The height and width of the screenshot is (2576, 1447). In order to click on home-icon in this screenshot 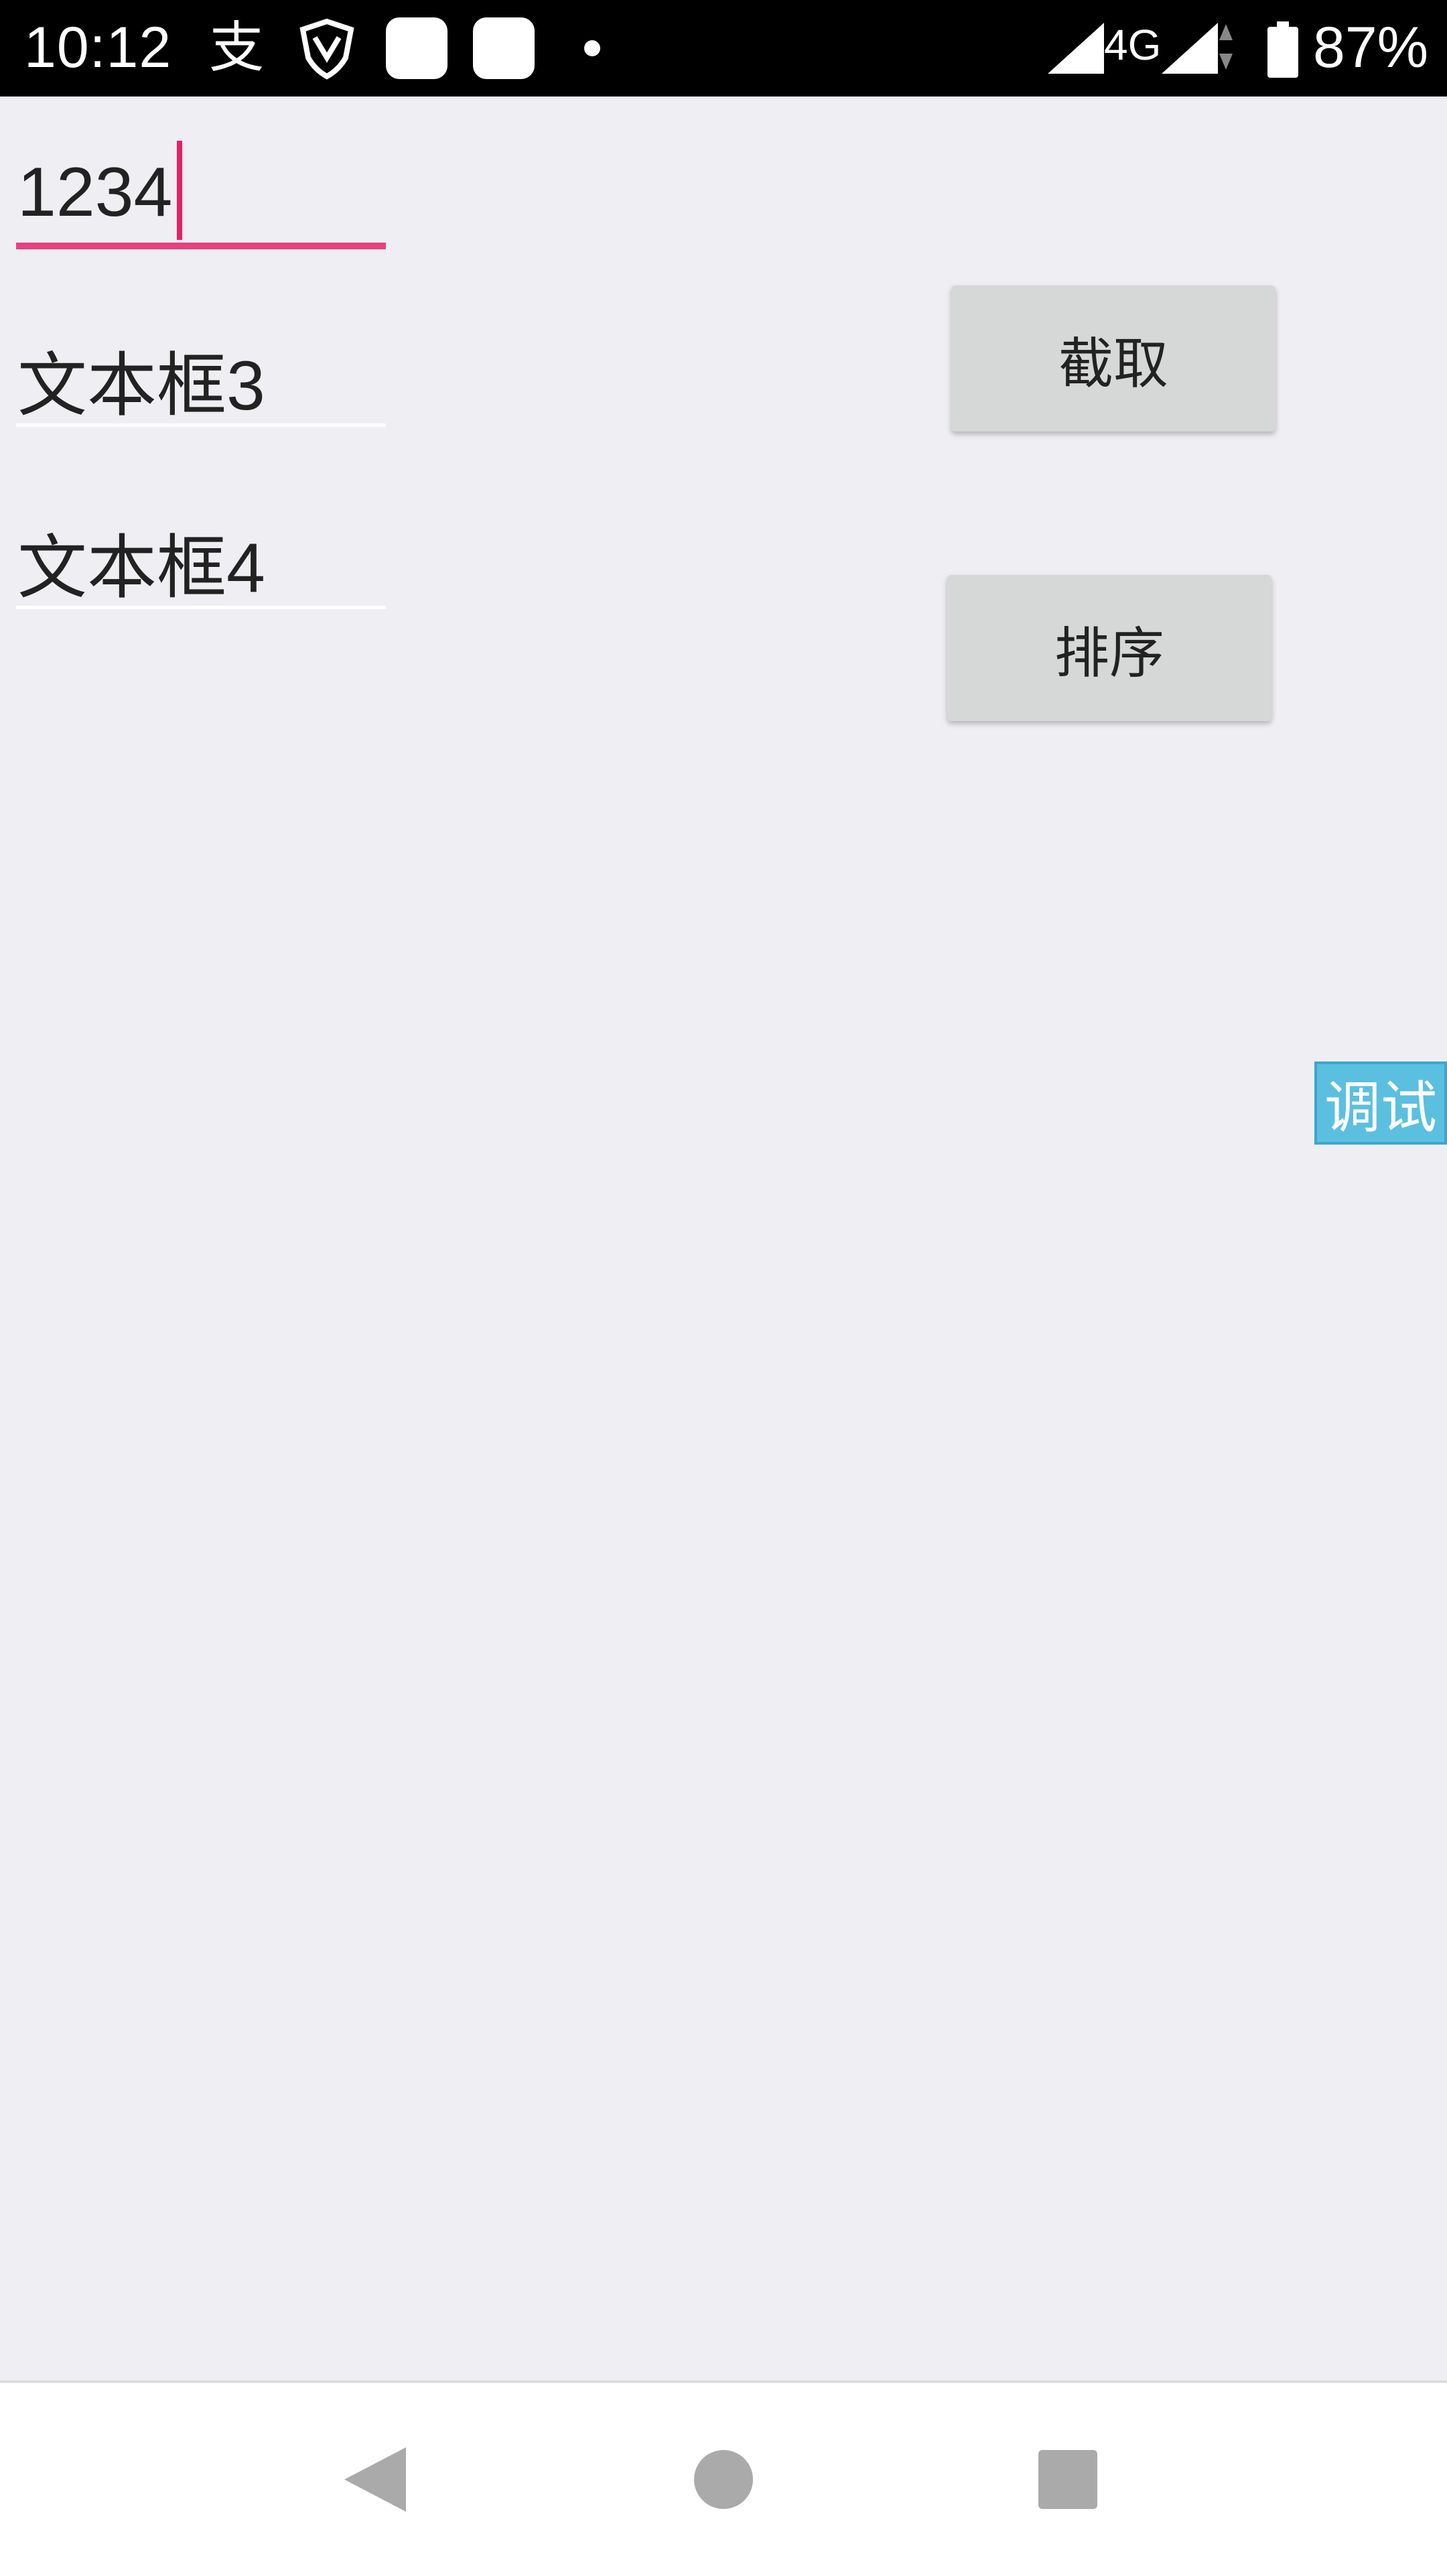, I will do `click(723, 2479)`.